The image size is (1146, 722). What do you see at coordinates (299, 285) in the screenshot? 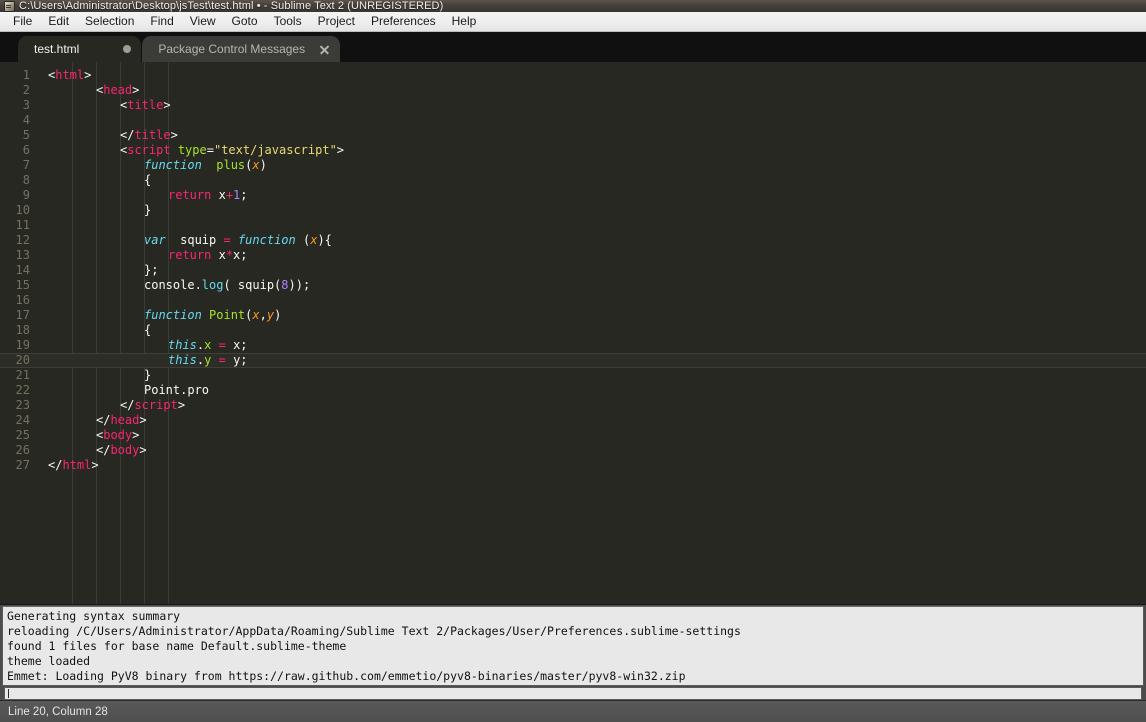
I see `token-plain: ));` at bounding box center [299, 285].